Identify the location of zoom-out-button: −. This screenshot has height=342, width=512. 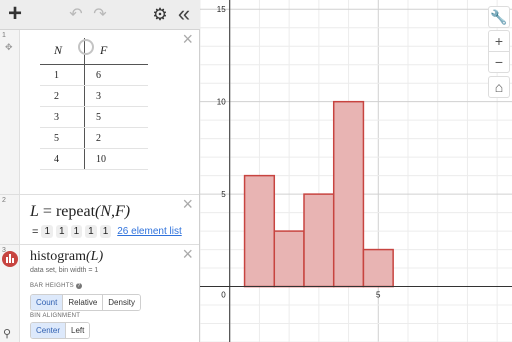
(499, 62).